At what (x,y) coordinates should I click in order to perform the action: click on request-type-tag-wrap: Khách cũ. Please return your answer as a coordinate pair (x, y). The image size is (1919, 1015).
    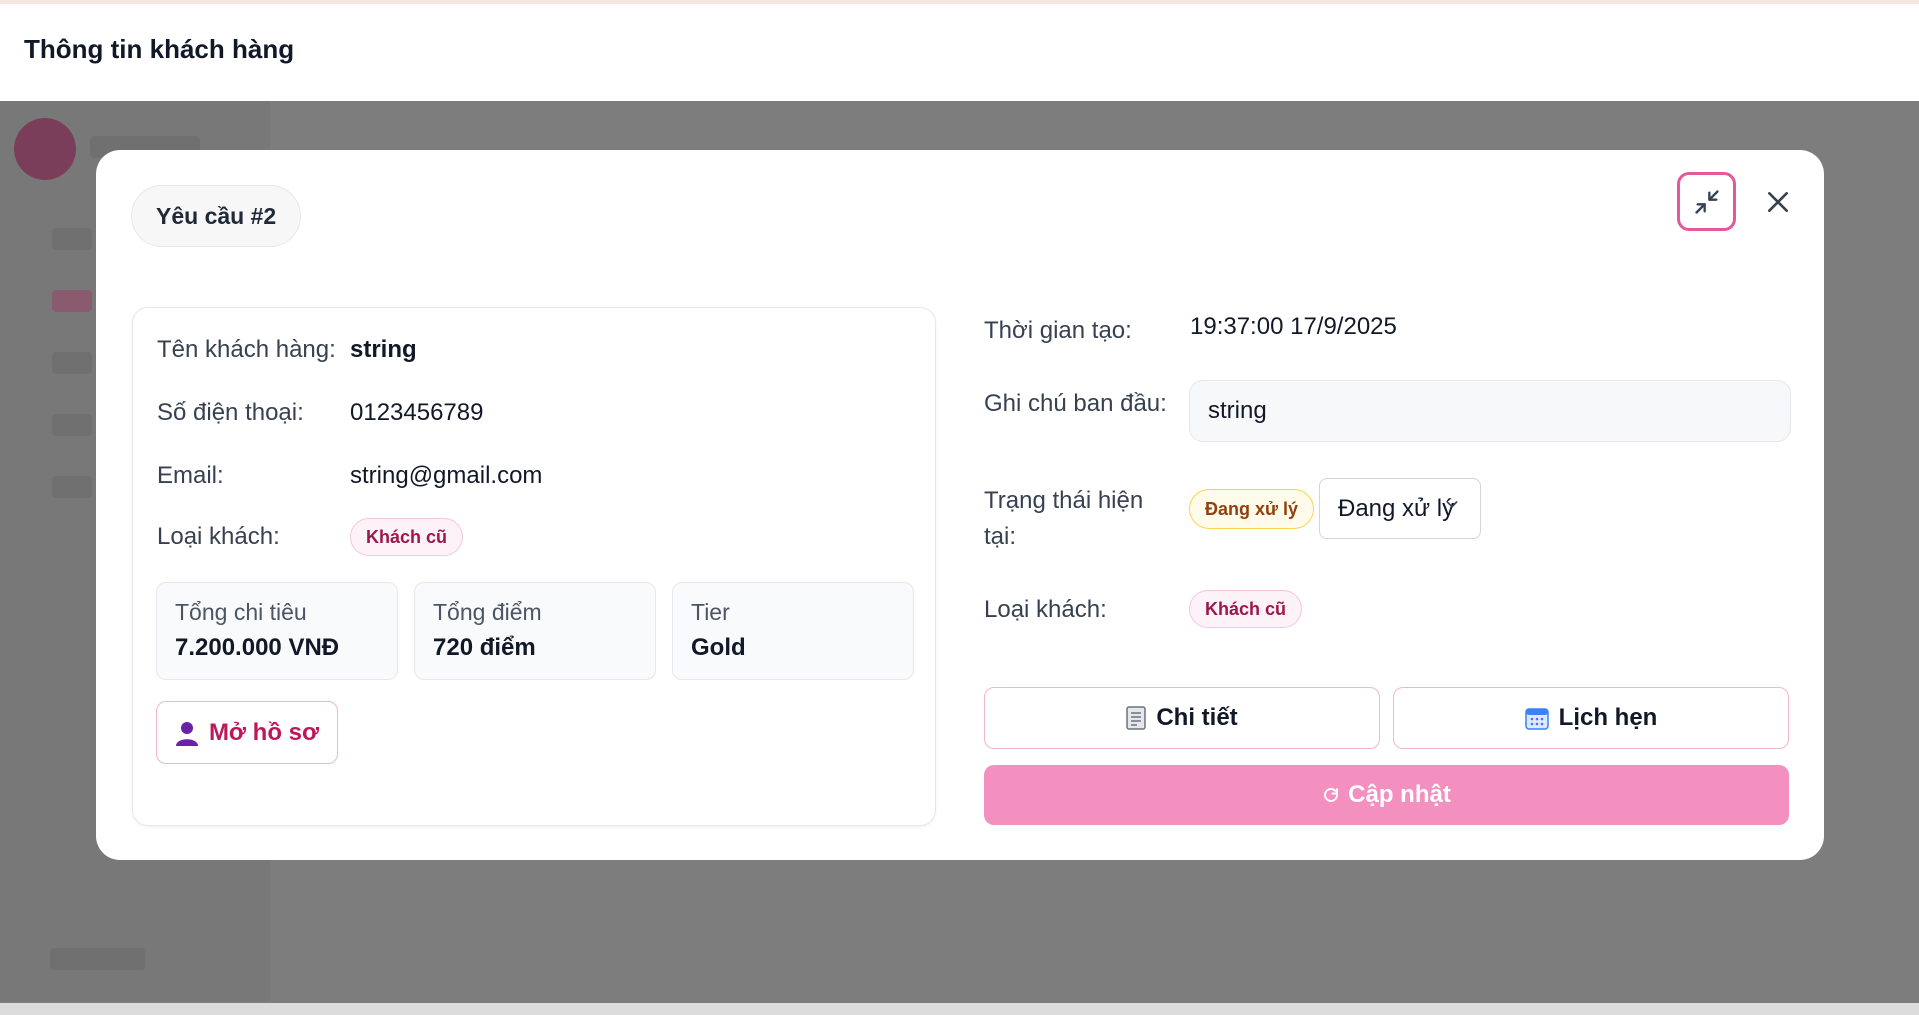
    Looking at the image, I should click on (1246, 609).